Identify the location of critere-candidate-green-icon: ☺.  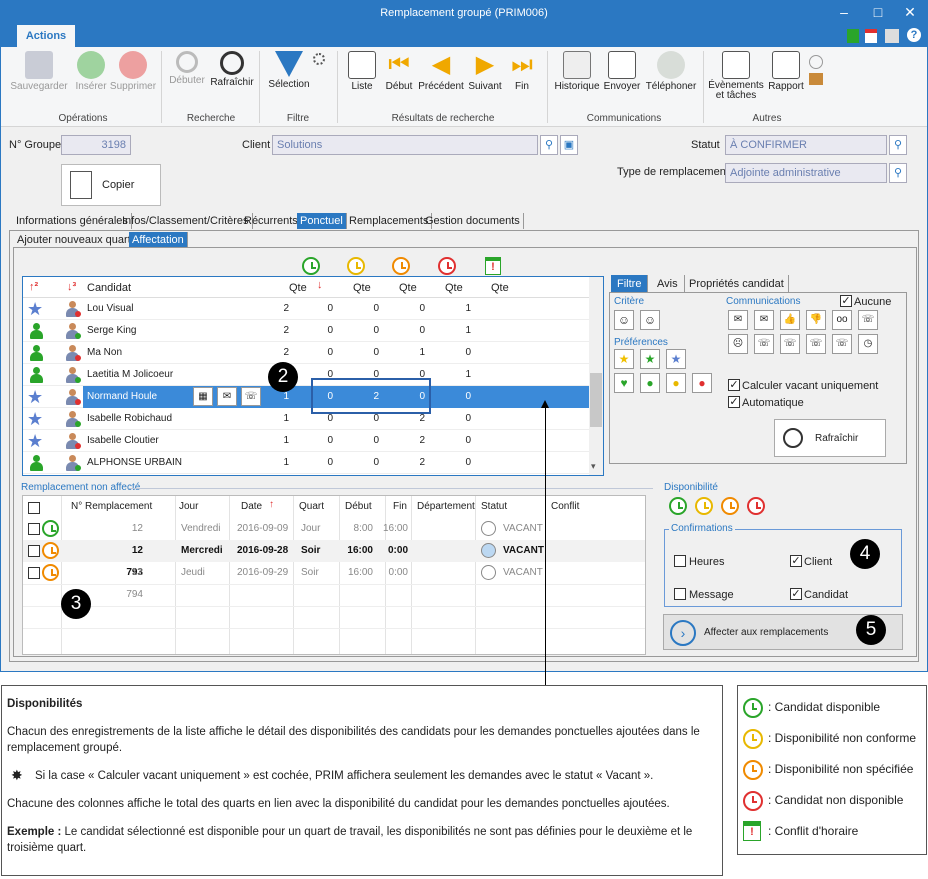
(624, 320).